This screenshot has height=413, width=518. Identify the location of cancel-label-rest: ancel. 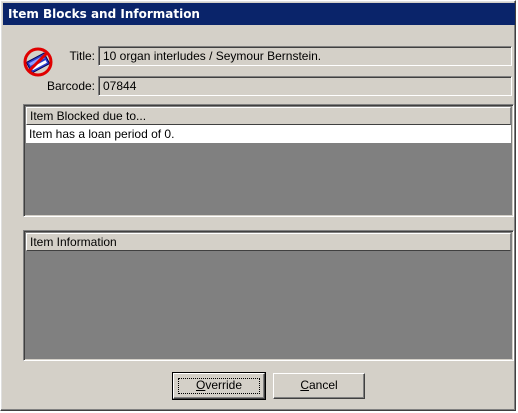
(323, 385).